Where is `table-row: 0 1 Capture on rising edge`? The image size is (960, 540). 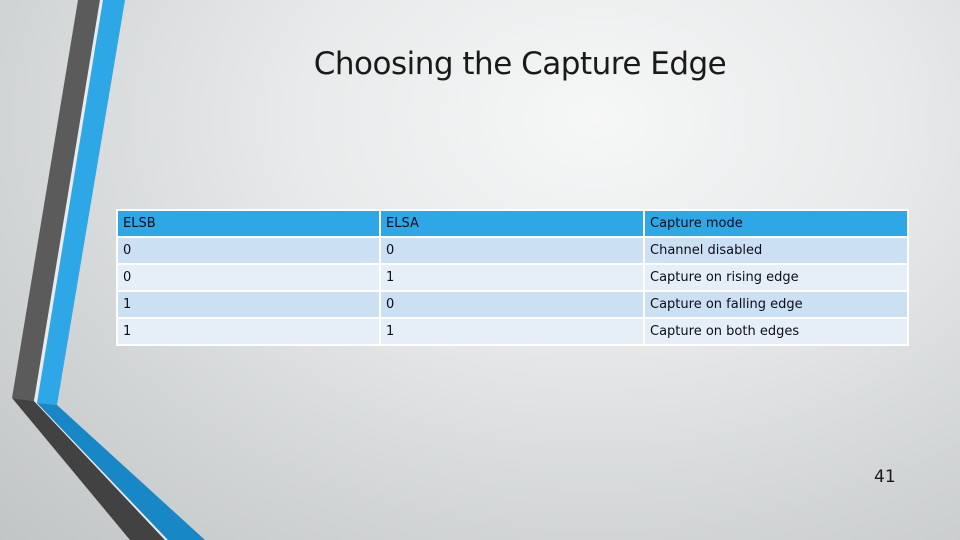
table-row: 0 1 Capture on rising edge is located at coordinates (512, 277).